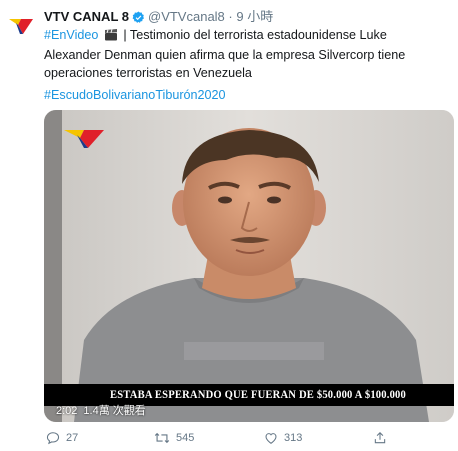  I want to click on reply-count: 27, so click(72, 438).